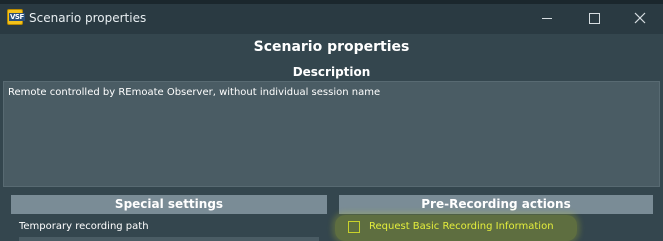  Describe the element at coordinates (169, 204) in the screenshot. I see `special-settings-header: Special settings` at that location.